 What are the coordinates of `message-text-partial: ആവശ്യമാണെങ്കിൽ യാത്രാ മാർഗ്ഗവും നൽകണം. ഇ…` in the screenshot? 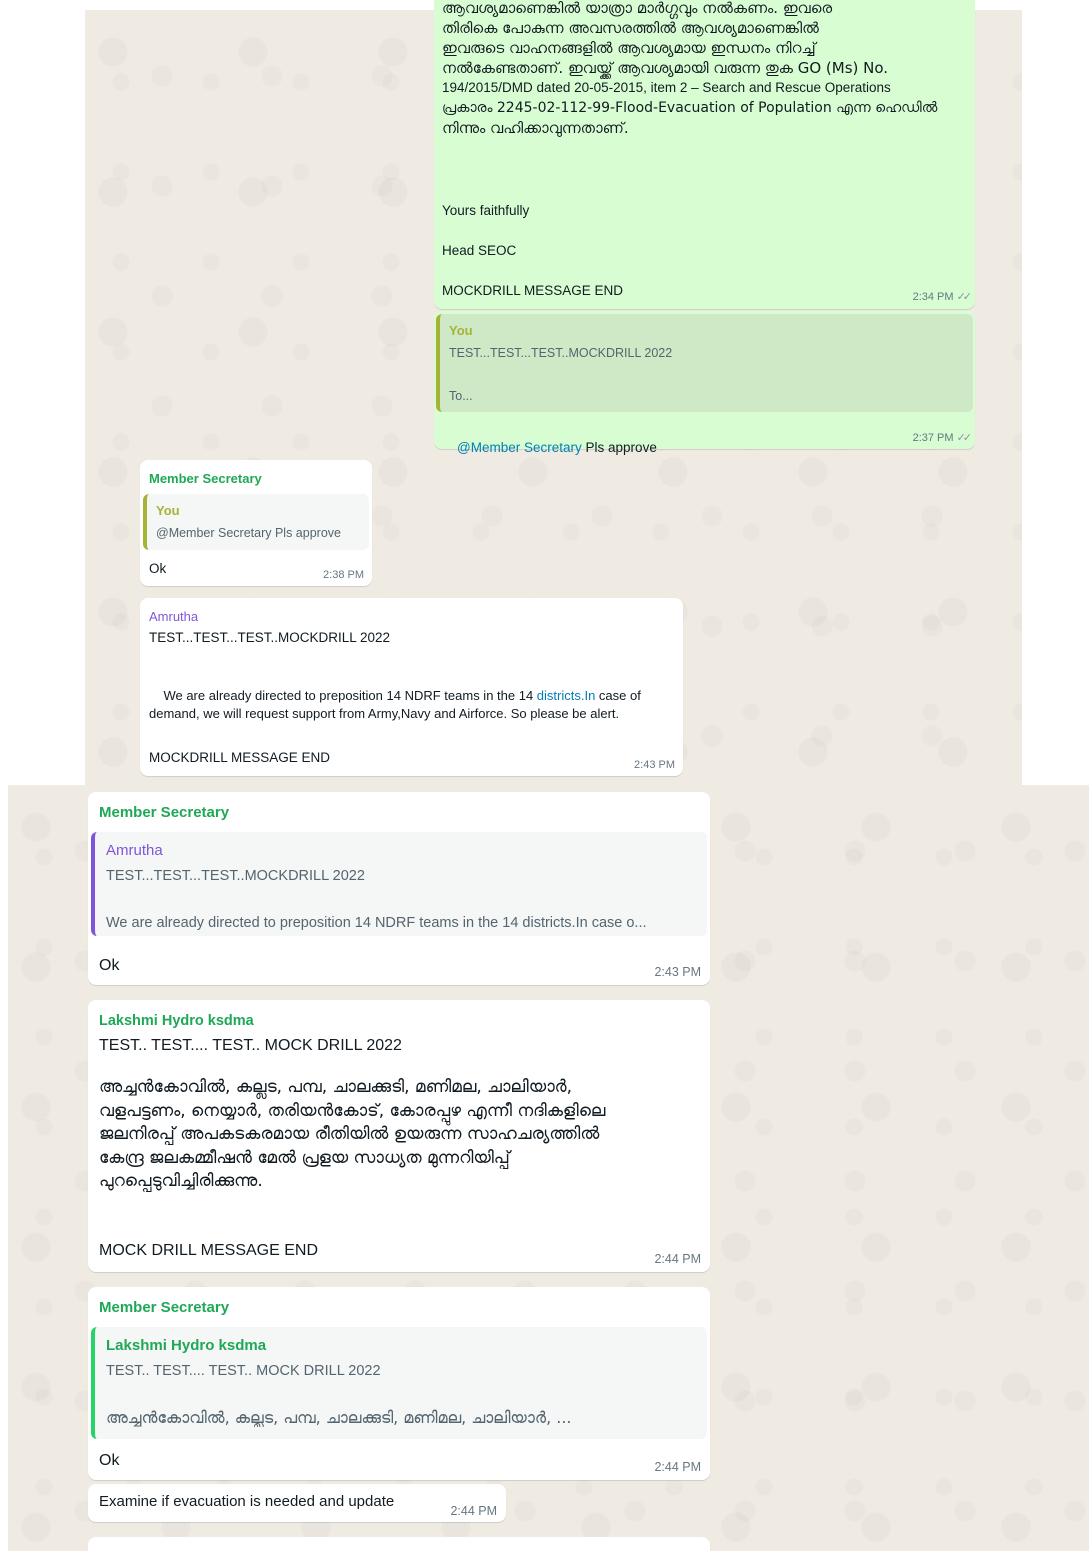 It's located at (637, 8).